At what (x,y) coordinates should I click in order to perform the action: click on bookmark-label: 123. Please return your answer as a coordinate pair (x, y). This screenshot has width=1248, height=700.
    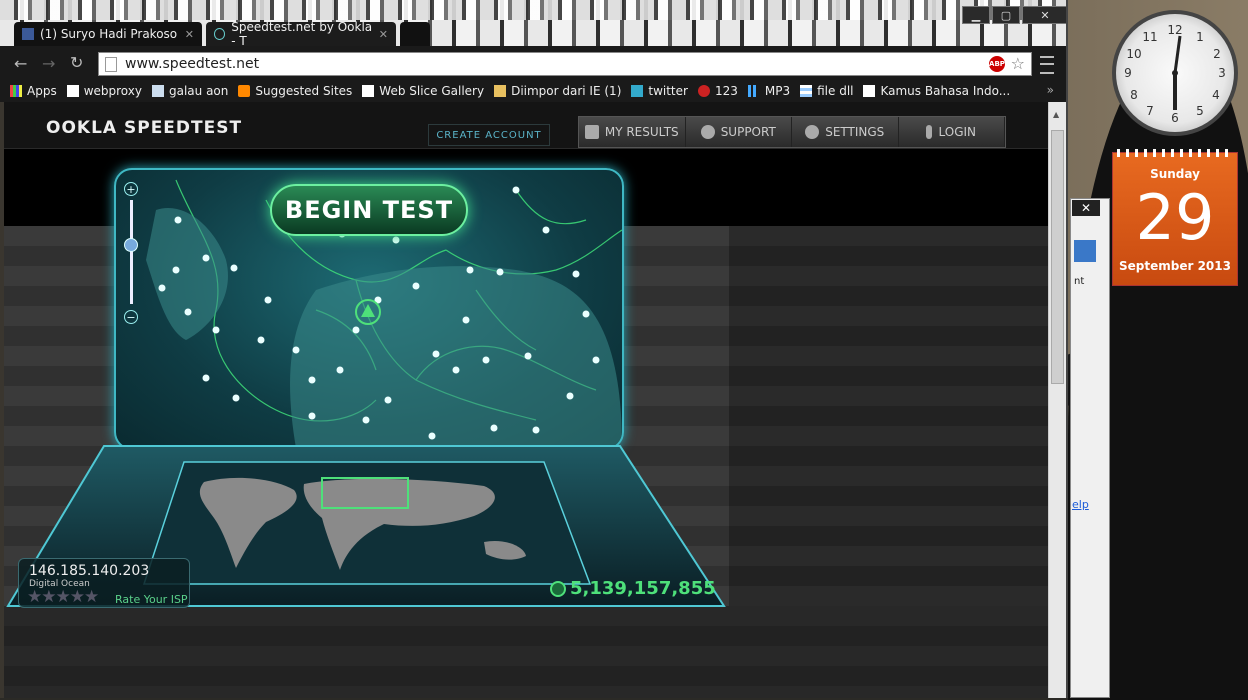
    Looking at the image, I should click on (726, 91).